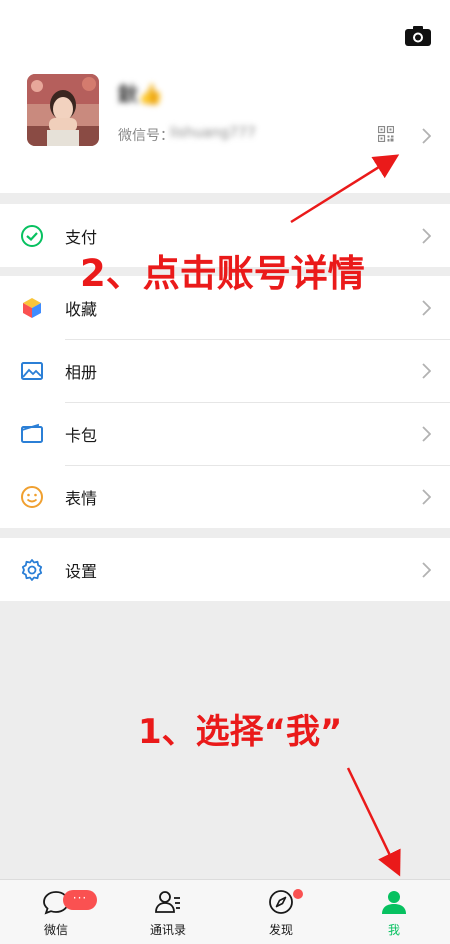 Image resolution: width=450 pixels, height=944 pixels. I want to click on tab-me: 我, so click(394, 912).